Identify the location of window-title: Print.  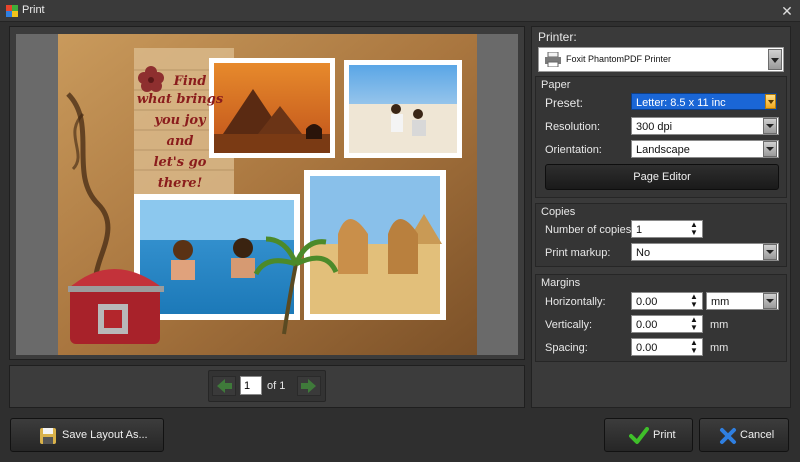
(33, 10).